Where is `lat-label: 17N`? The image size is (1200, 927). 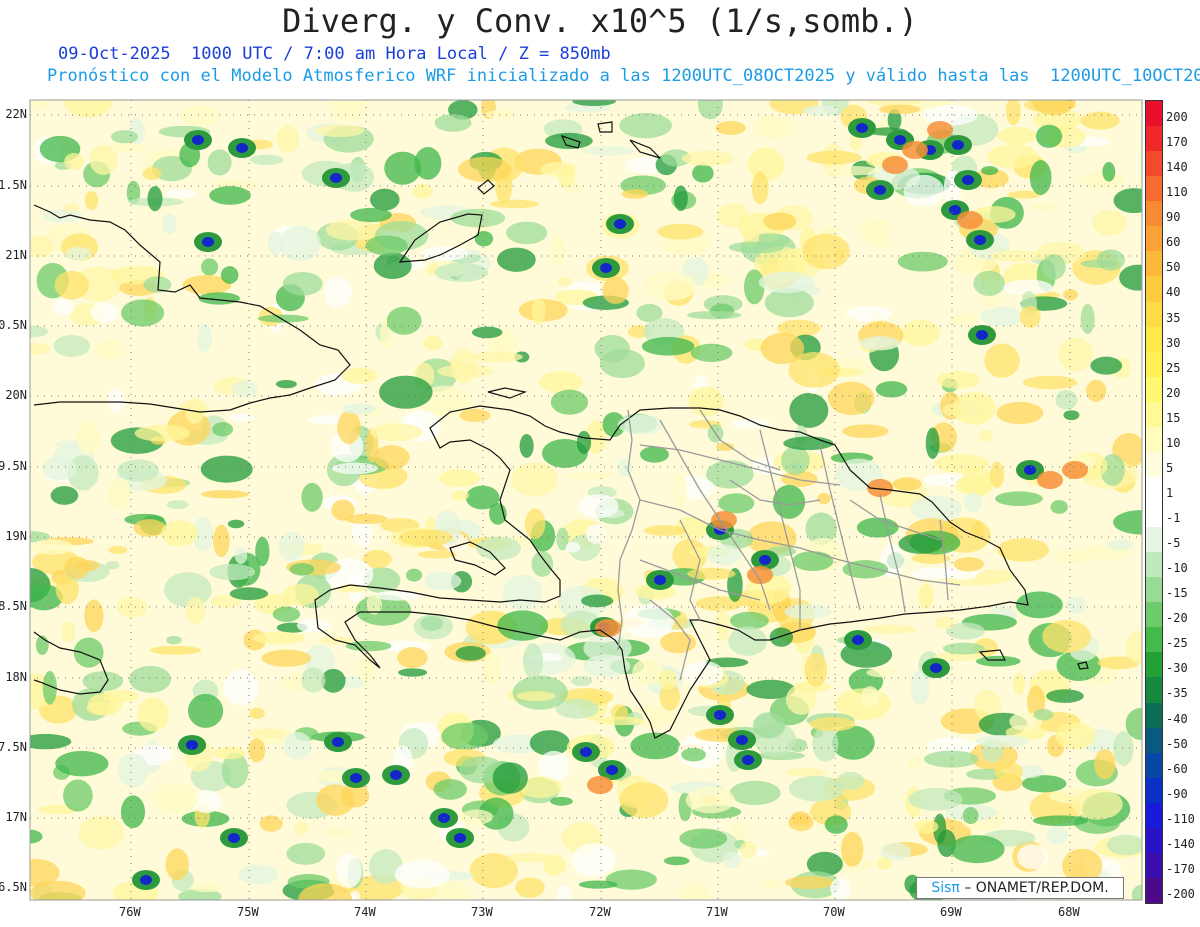
lat-label: 17N is located at coordinates (16, 817).